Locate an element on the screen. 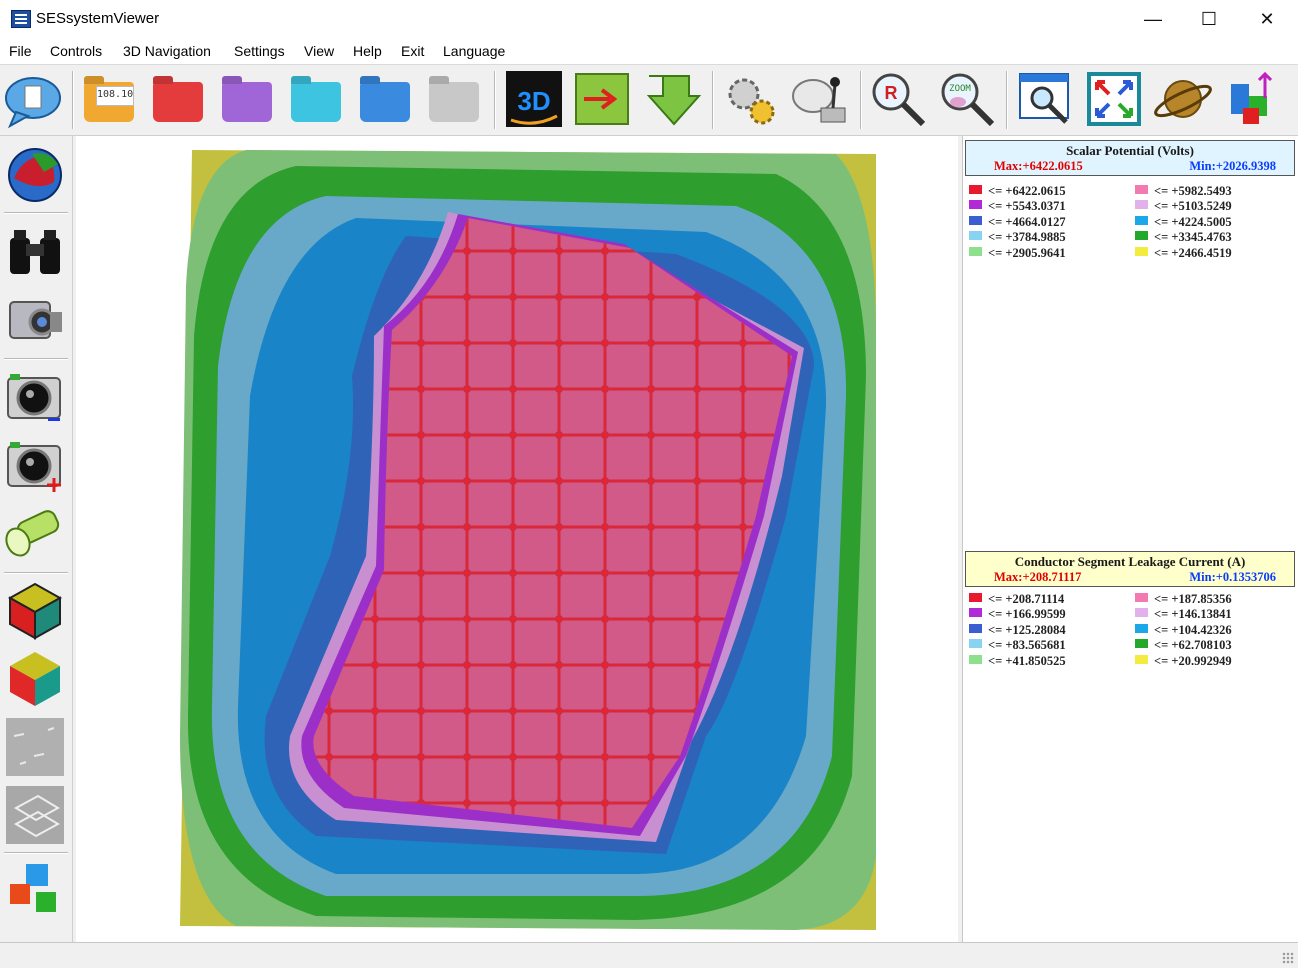 This screenshot has width=1298, height=968. saturn-icon is located at coordinates (1183, 99).